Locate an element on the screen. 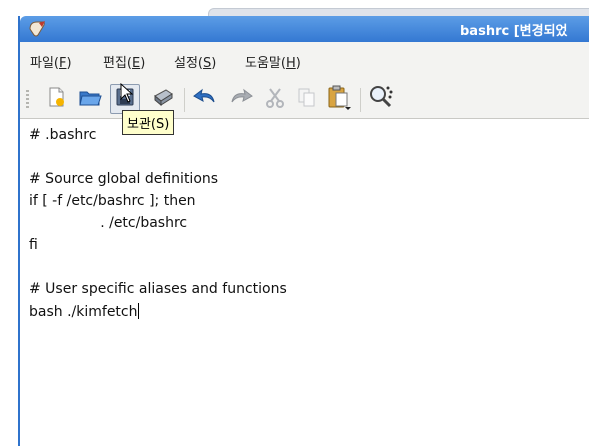 The width and height of the screenshot is (589, 446). menu-edit: 편집(E) is located at coordinates (124, 61).